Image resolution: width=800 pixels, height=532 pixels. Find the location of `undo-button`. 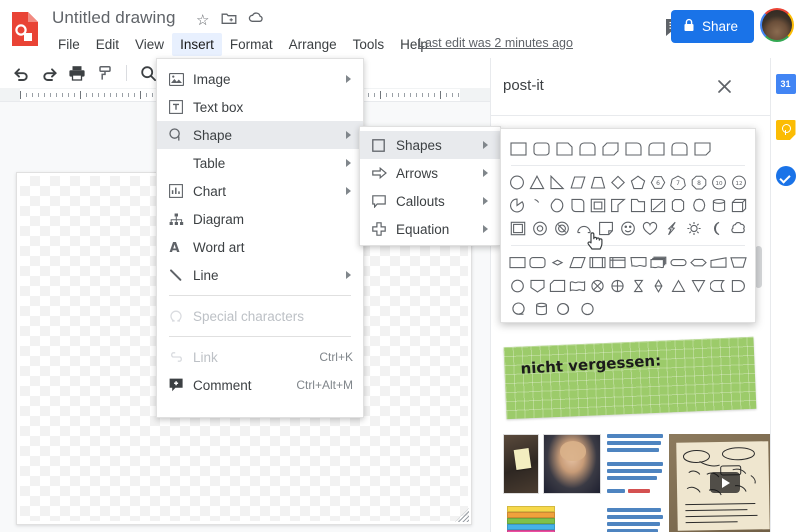

undo-button is located at coordinates (21, 73).